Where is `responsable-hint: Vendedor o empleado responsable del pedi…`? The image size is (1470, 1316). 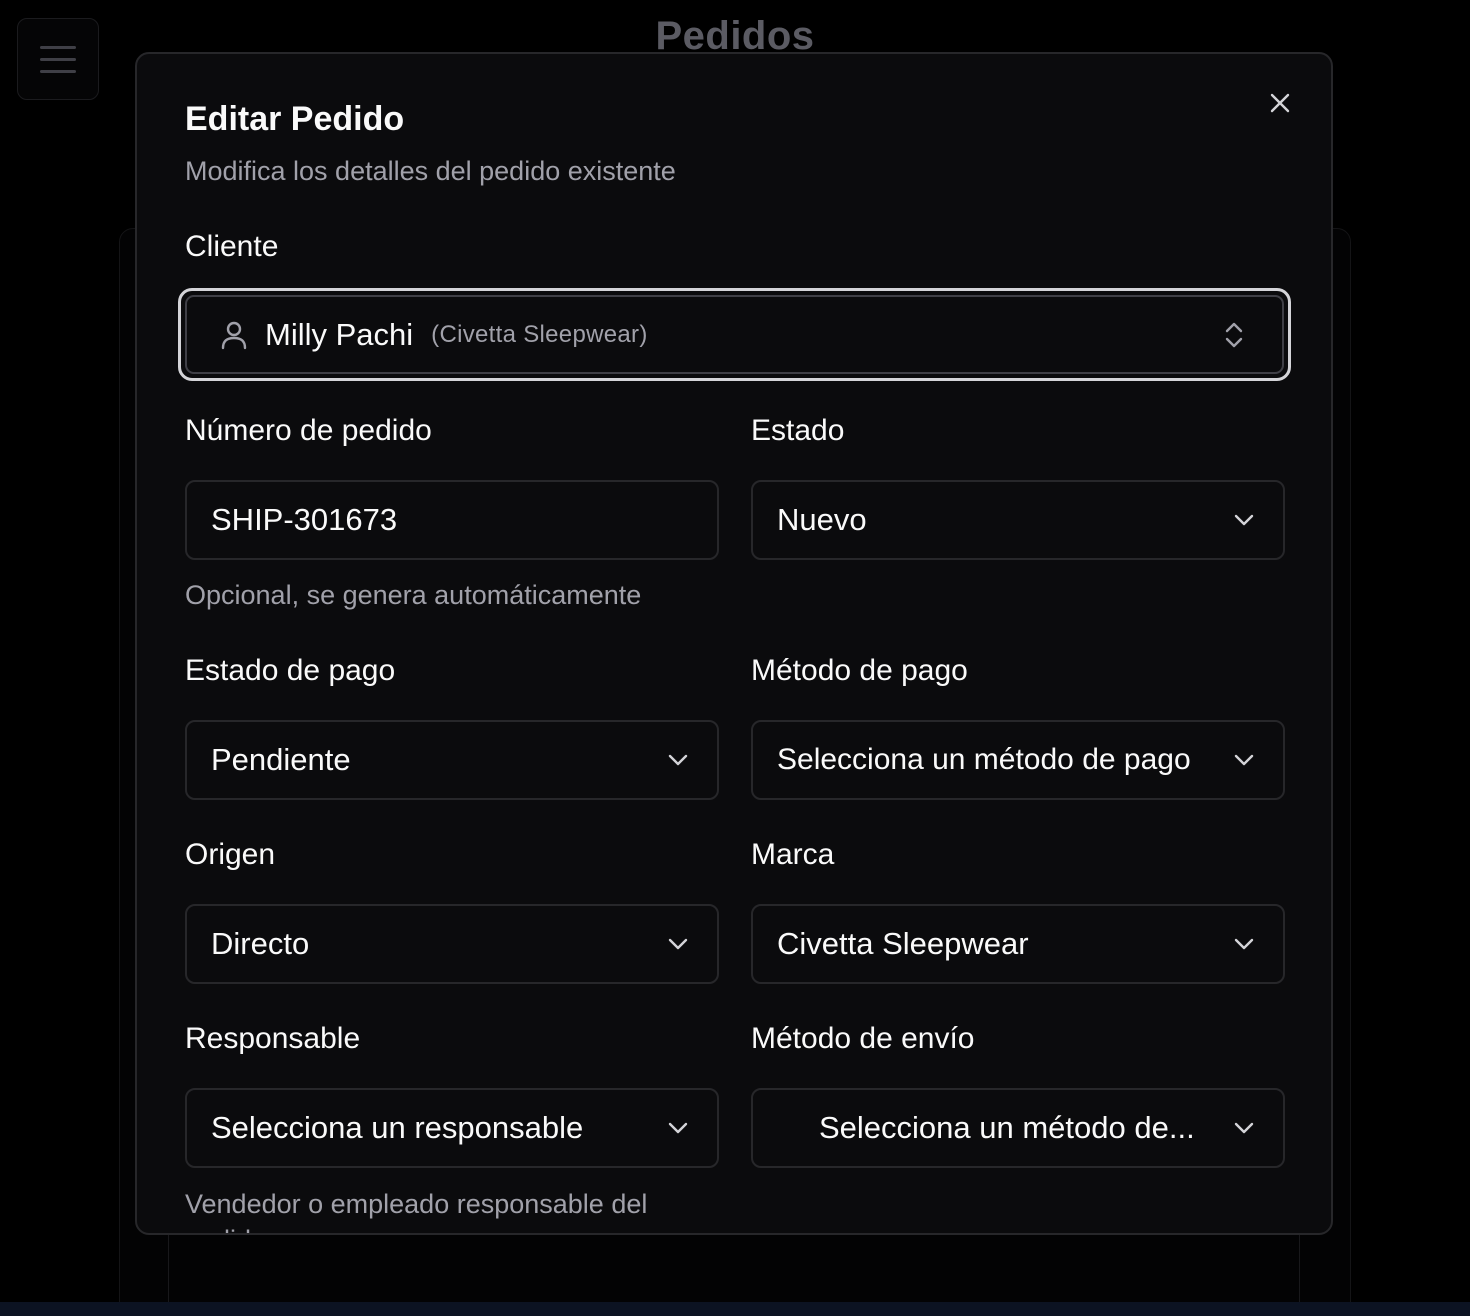 responsable-hint: Vendedor o empleado responsable del pedi… is located at coordinates (416, 1211).